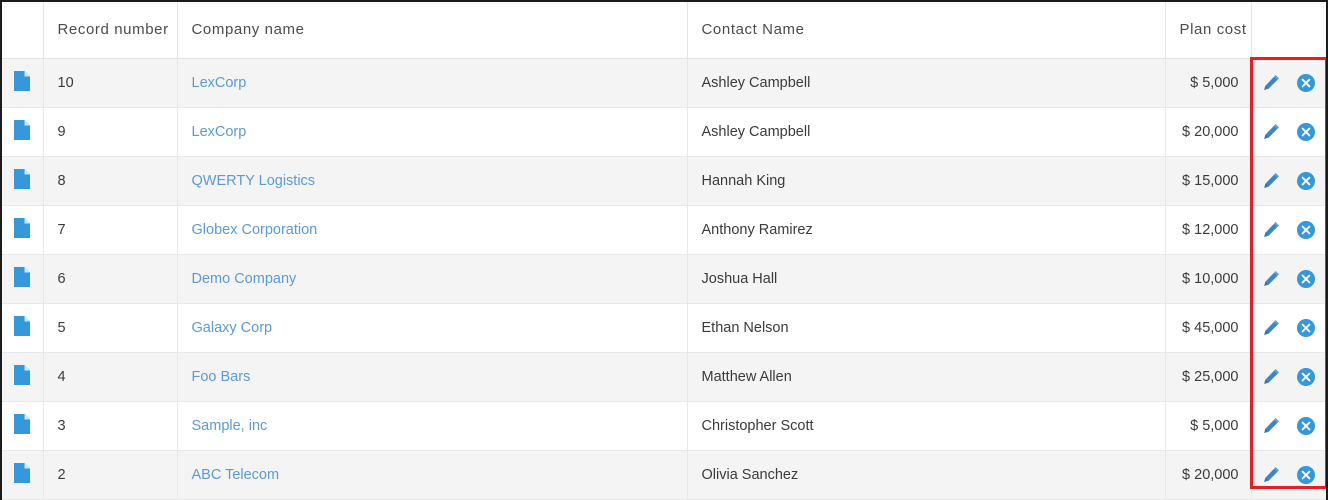  I want to click on table-row: 6 Demo Company Joshua Hall $ 10,000, so click(664, 279).